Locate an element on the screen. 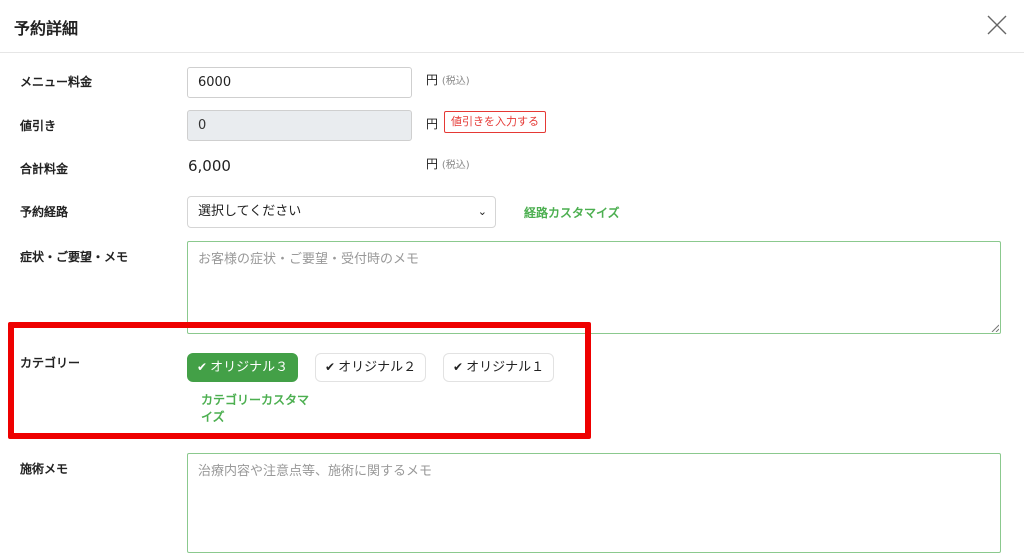 The height and width of the screenshot is (553, 1024). modal-header: 予約詳細 is located at coordinates (512, 26).